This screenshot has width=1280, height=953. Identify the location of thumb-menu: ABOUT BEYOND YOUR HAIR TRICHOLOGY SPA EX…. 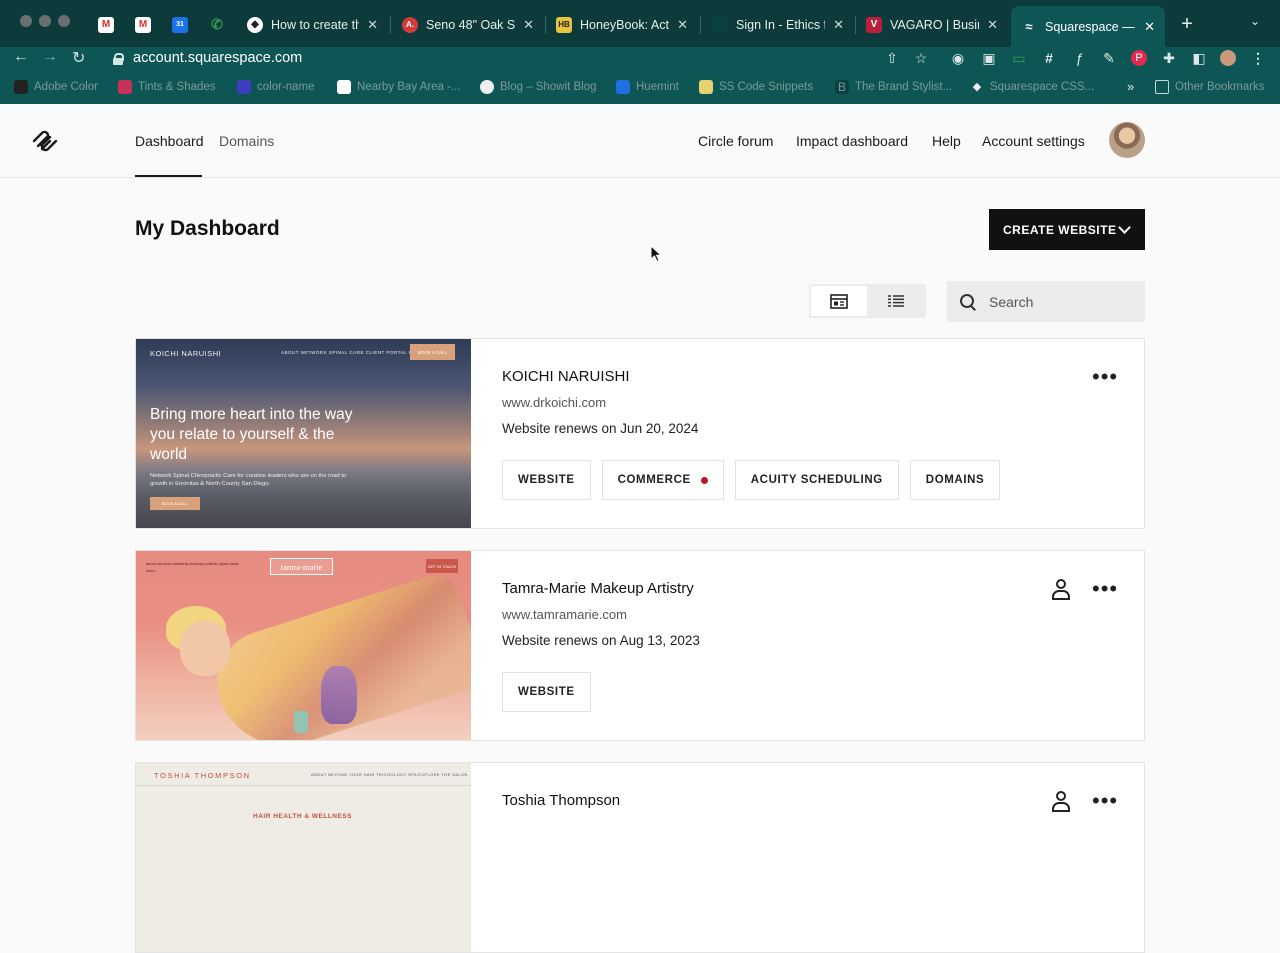
(389, 774).